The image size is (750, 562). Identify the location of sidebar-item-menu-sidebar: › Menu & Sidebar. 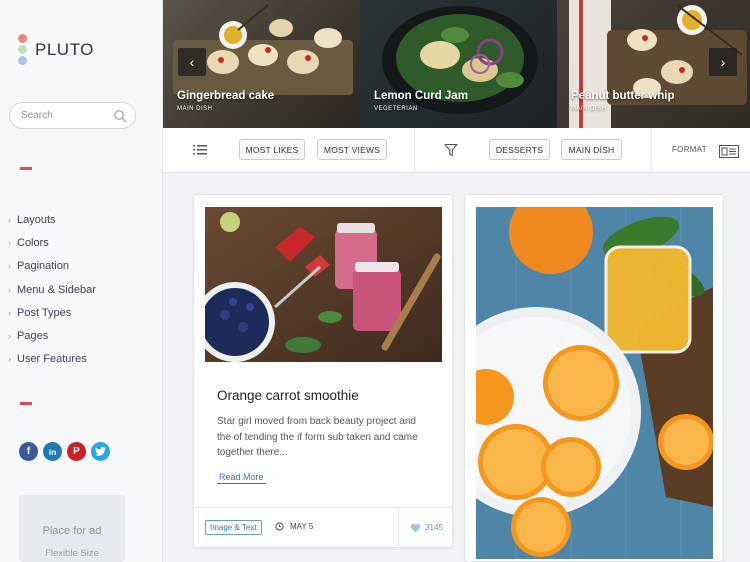
(52, 289).